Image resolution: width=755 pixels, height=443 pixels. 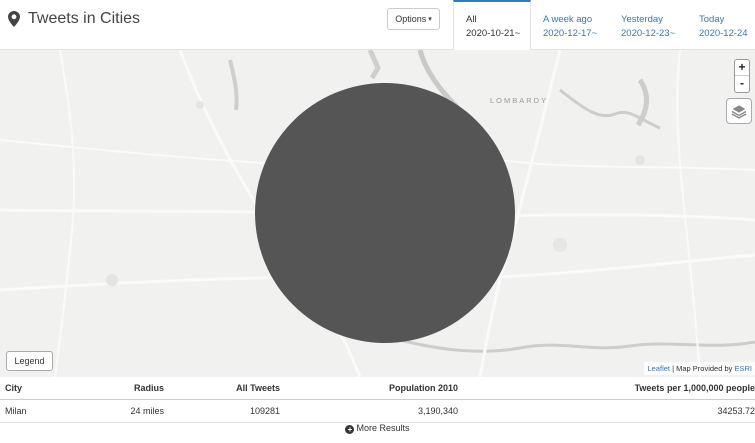 What do you see at coordinates (258, 388) in the screenshot?
I see `column-header-all-tweets: All Tweets` at bounding box center [258, 388].